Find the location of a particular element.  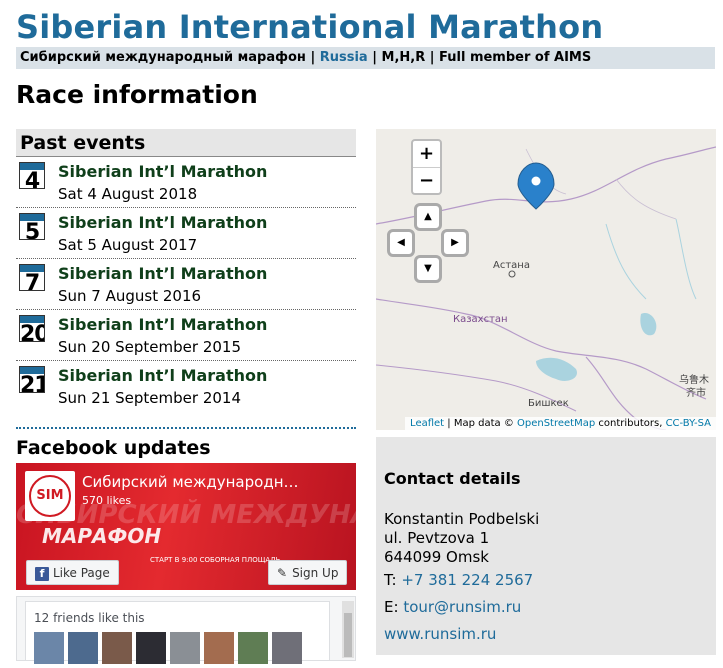

contact-heading: Contact details is located at coordinates (452, 478).